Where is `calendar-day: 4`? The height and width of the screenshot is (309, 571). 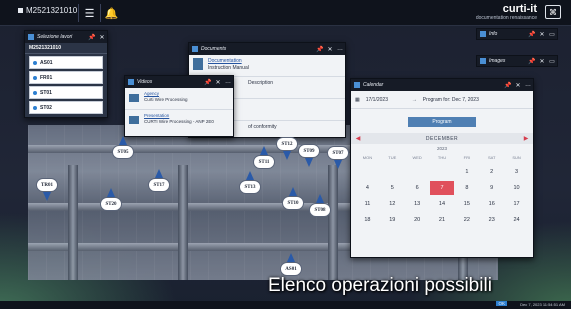 calendar-day: 4 is located at coordinates (367, 188).